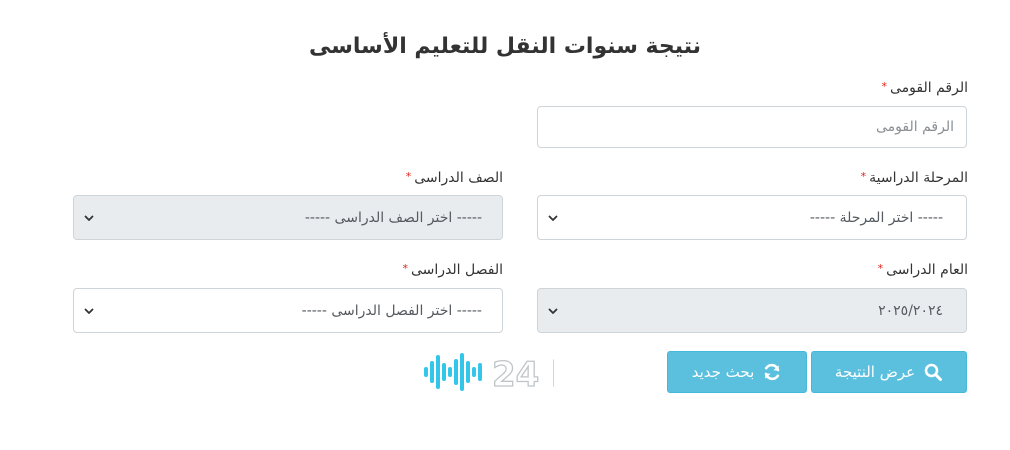 The height and width of the screenshot is (450, 1010). Describe the element at coordinates (489, 373) in the screenshot. I see `watermark-logo: 24 أقرا` at that location.